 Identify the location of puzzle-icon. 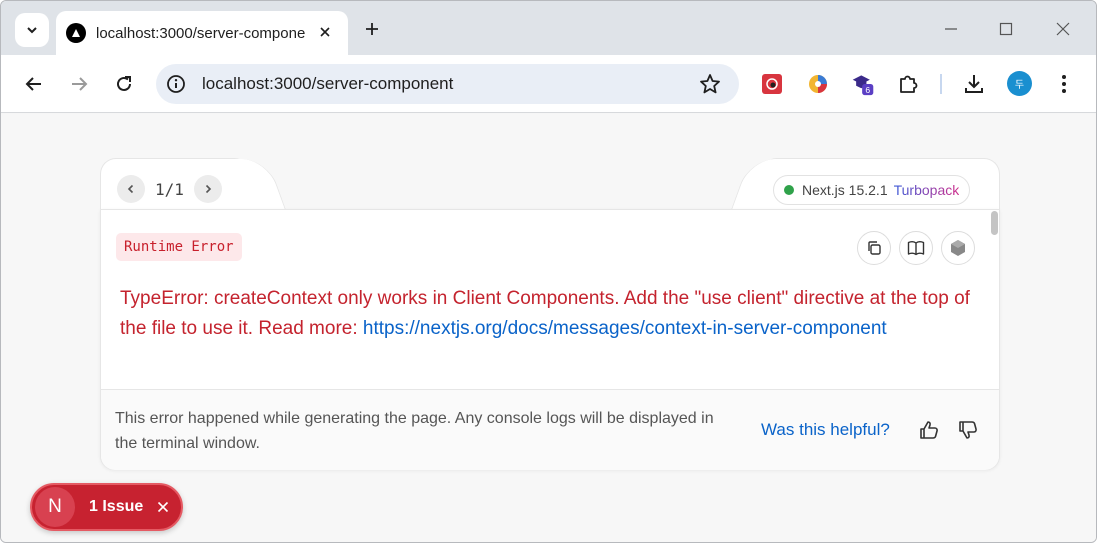
(909, 84).